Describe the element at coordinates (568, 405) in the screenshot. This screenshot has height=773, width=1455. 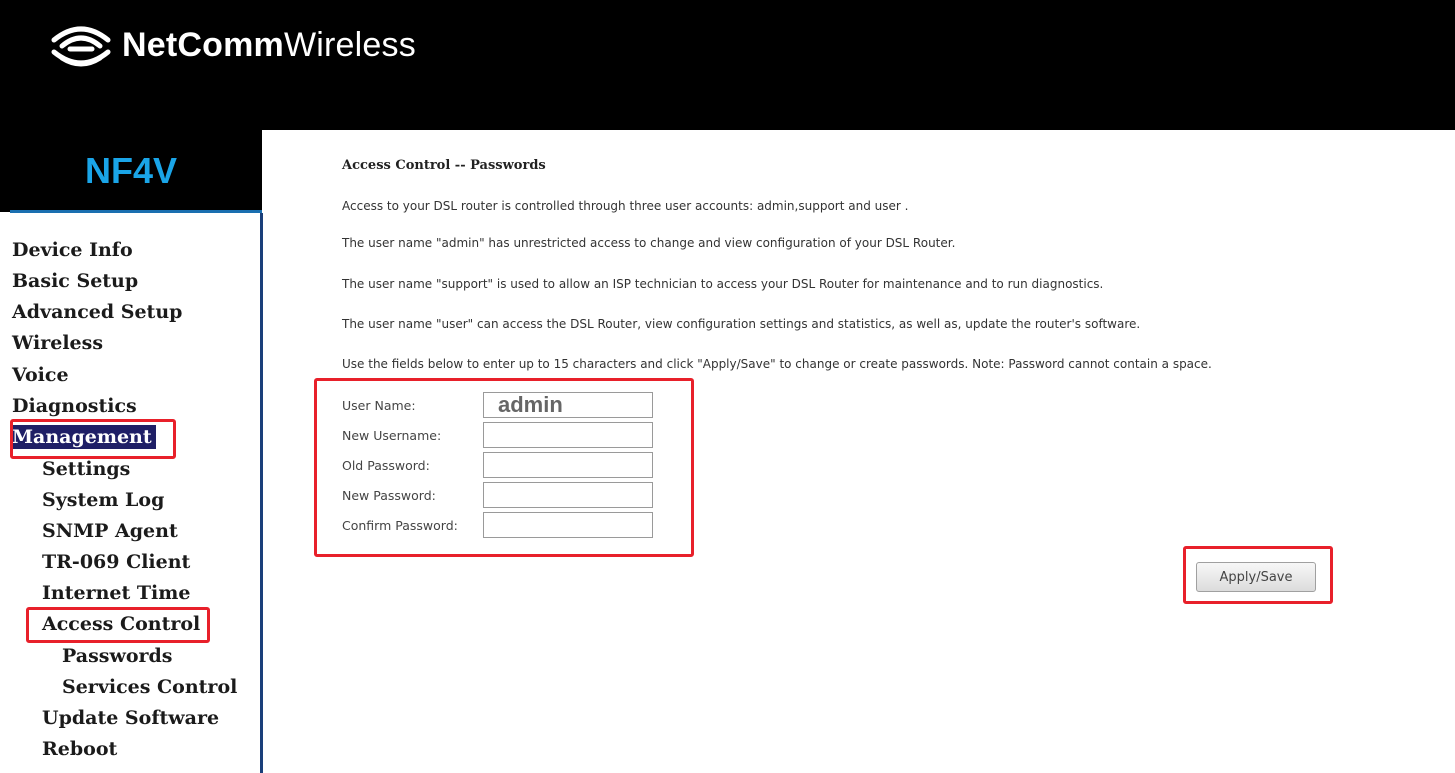
I see `user-name-select: admin` at that location.